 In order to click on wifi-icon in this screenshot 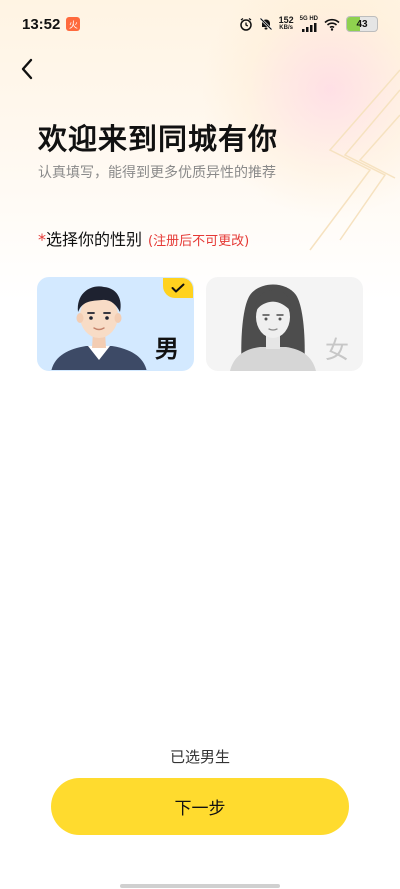, I will do `click(332, 24)`.